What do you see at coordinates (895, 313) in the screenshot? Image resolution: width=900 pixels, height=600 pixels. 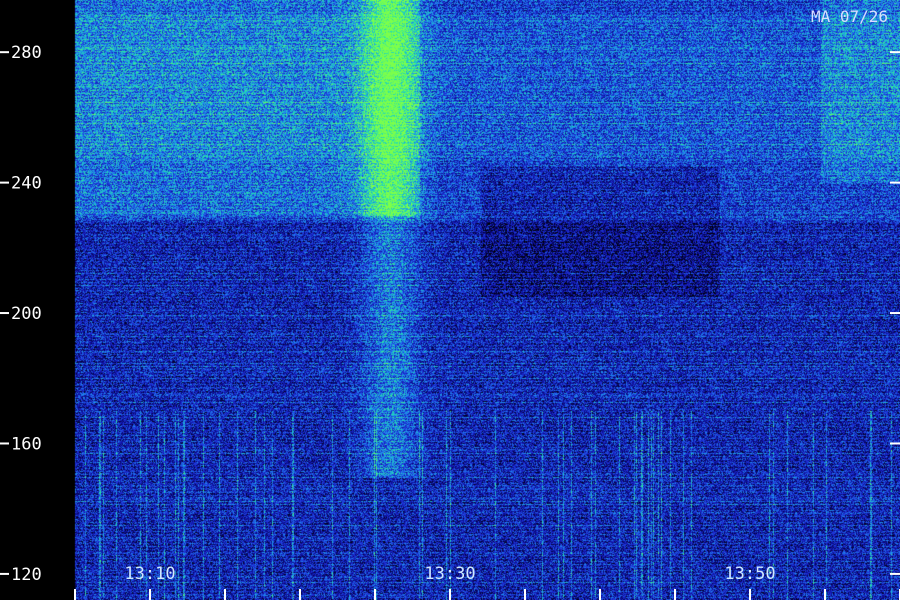 I see `y-axis-right` at bounding box center [895, 313].